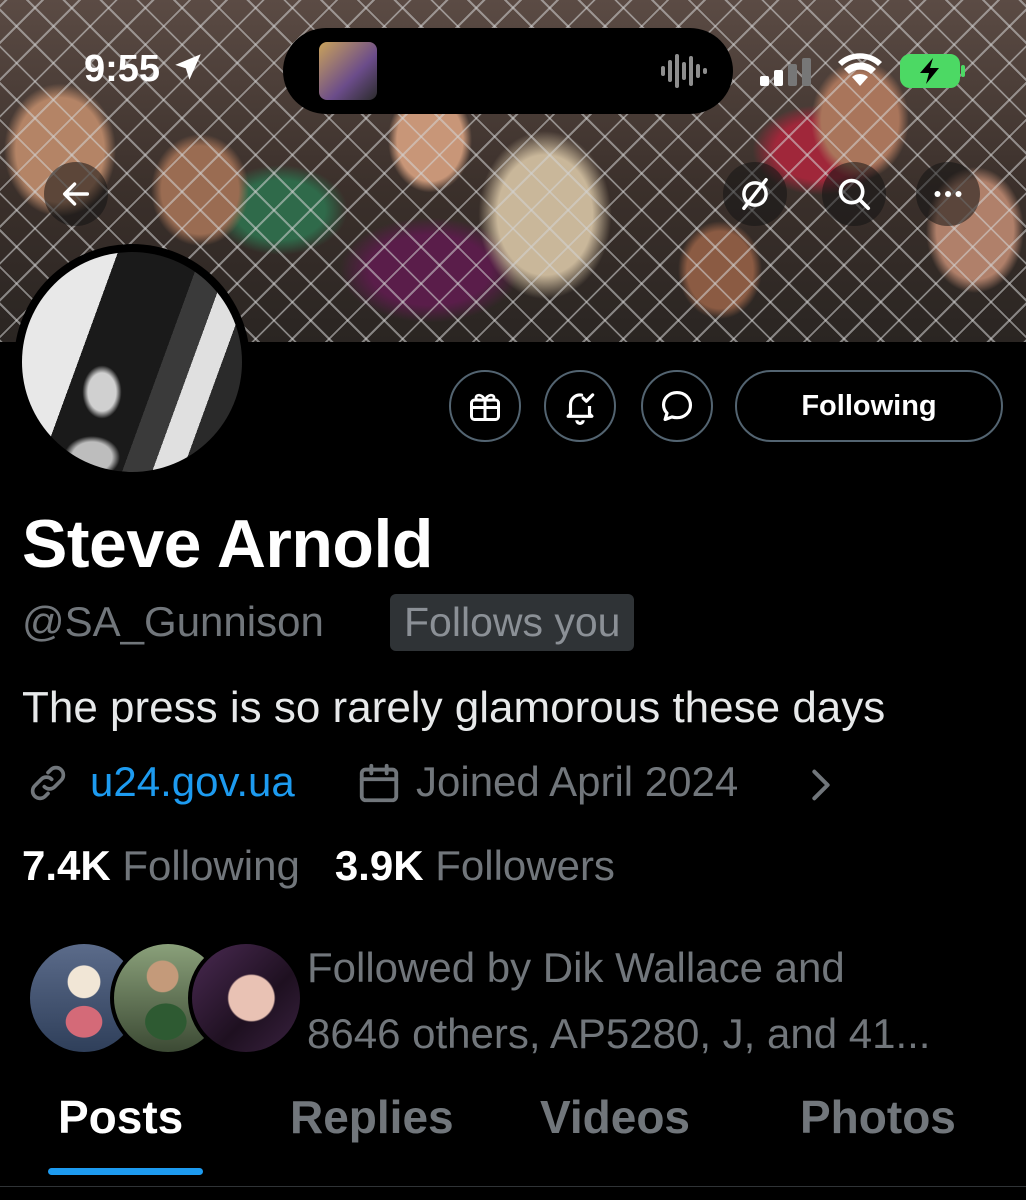  Describe the element at coordinates (144, 69) in the screenshot. I see `status-time: 9:55` at that location.